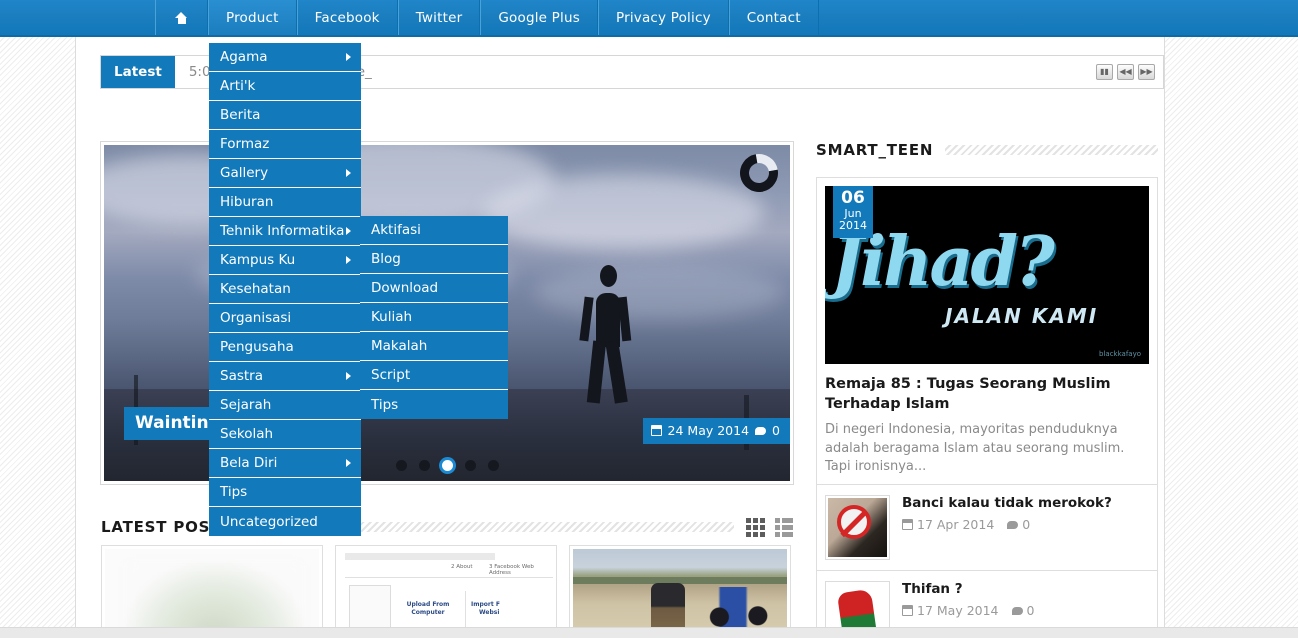 This screenshot has height=638, width=1298. I want to click on menu-item-sekolah: Sekolah, so click(285, 434).